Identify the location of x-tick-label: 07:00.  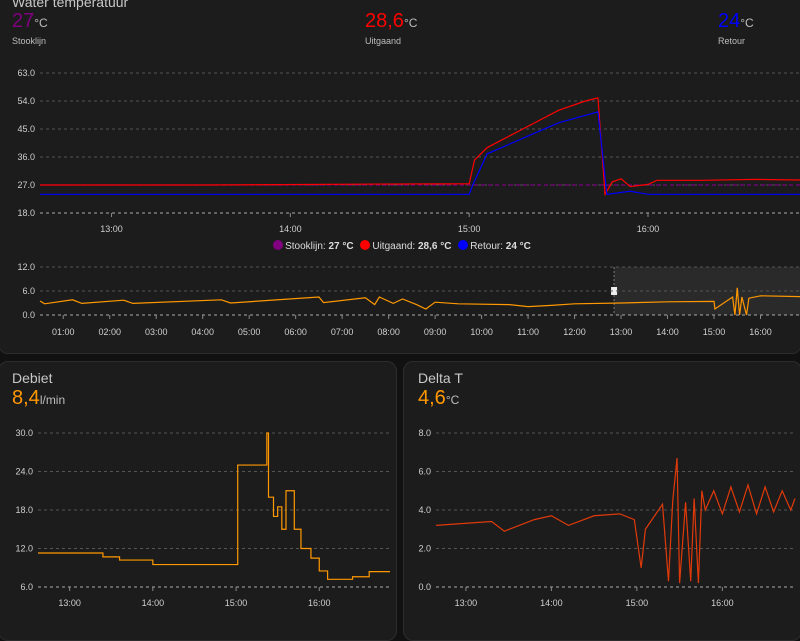
(342, 332).